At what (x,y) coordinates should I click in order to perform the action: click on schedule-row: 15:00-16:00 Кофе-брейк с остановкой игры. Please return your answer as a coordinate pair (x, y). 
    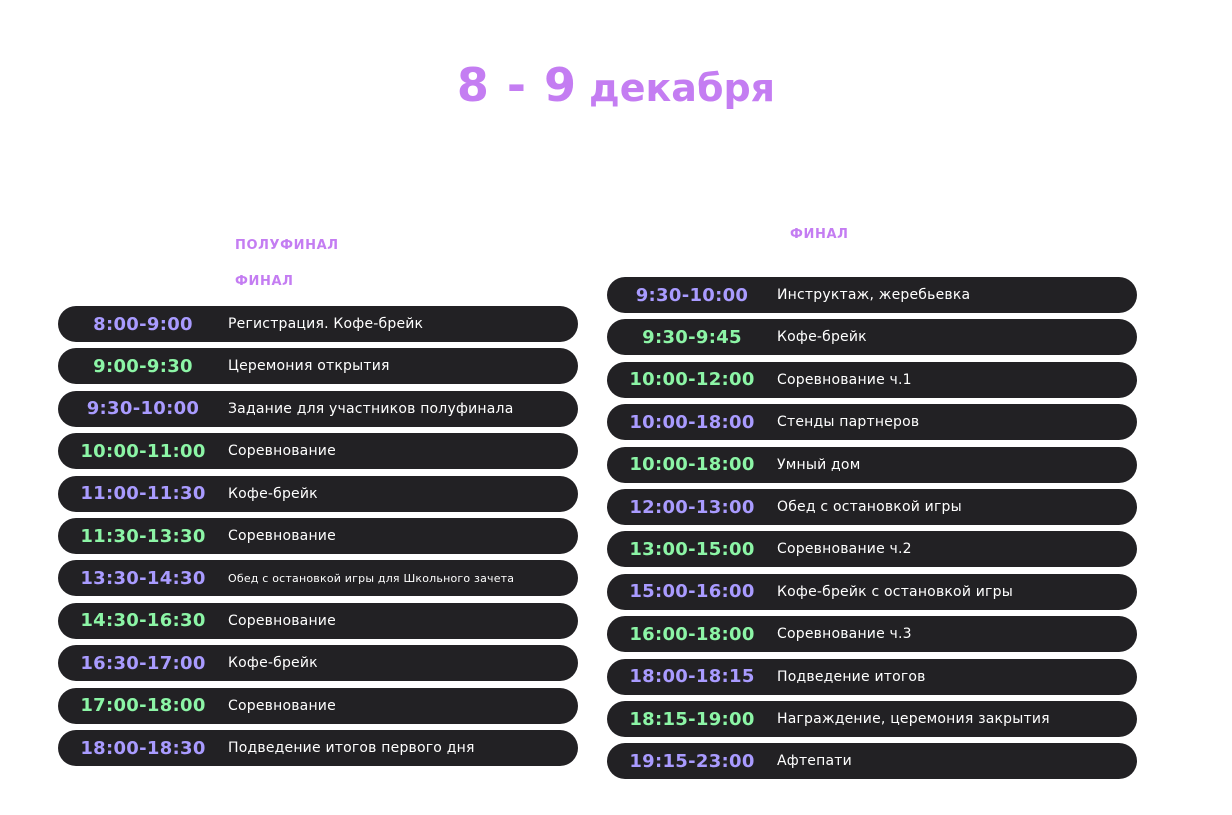
    Looking at the image, I should click on (872, 591).